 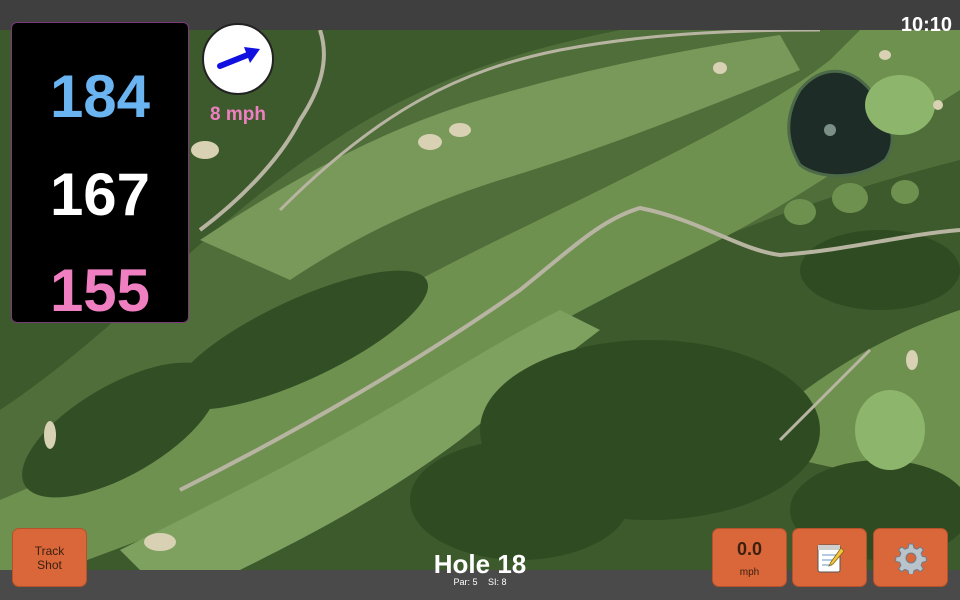 What do you see at coordinates (100, 194) in the screenshot?
I see `distance-middle: 167` at bounding box center [100, 194].